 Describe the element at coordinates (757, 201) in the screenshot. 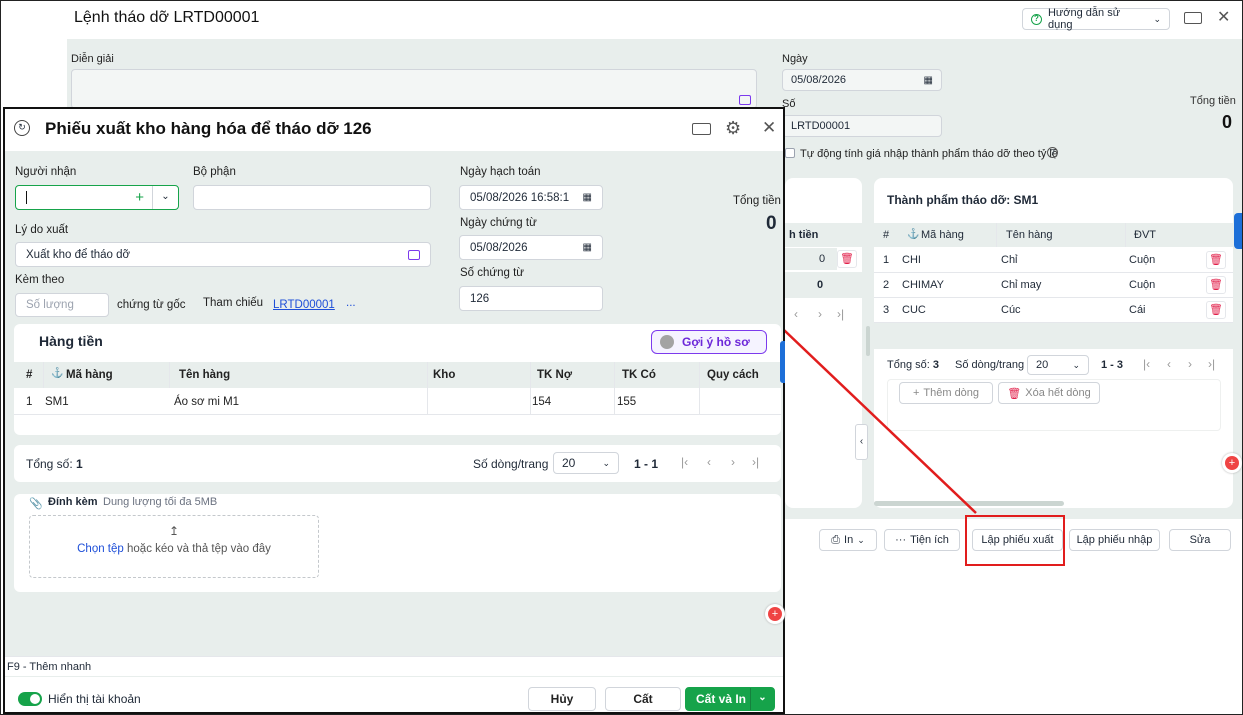

I see `dialog-total-label: Tổng tiền` at that location.